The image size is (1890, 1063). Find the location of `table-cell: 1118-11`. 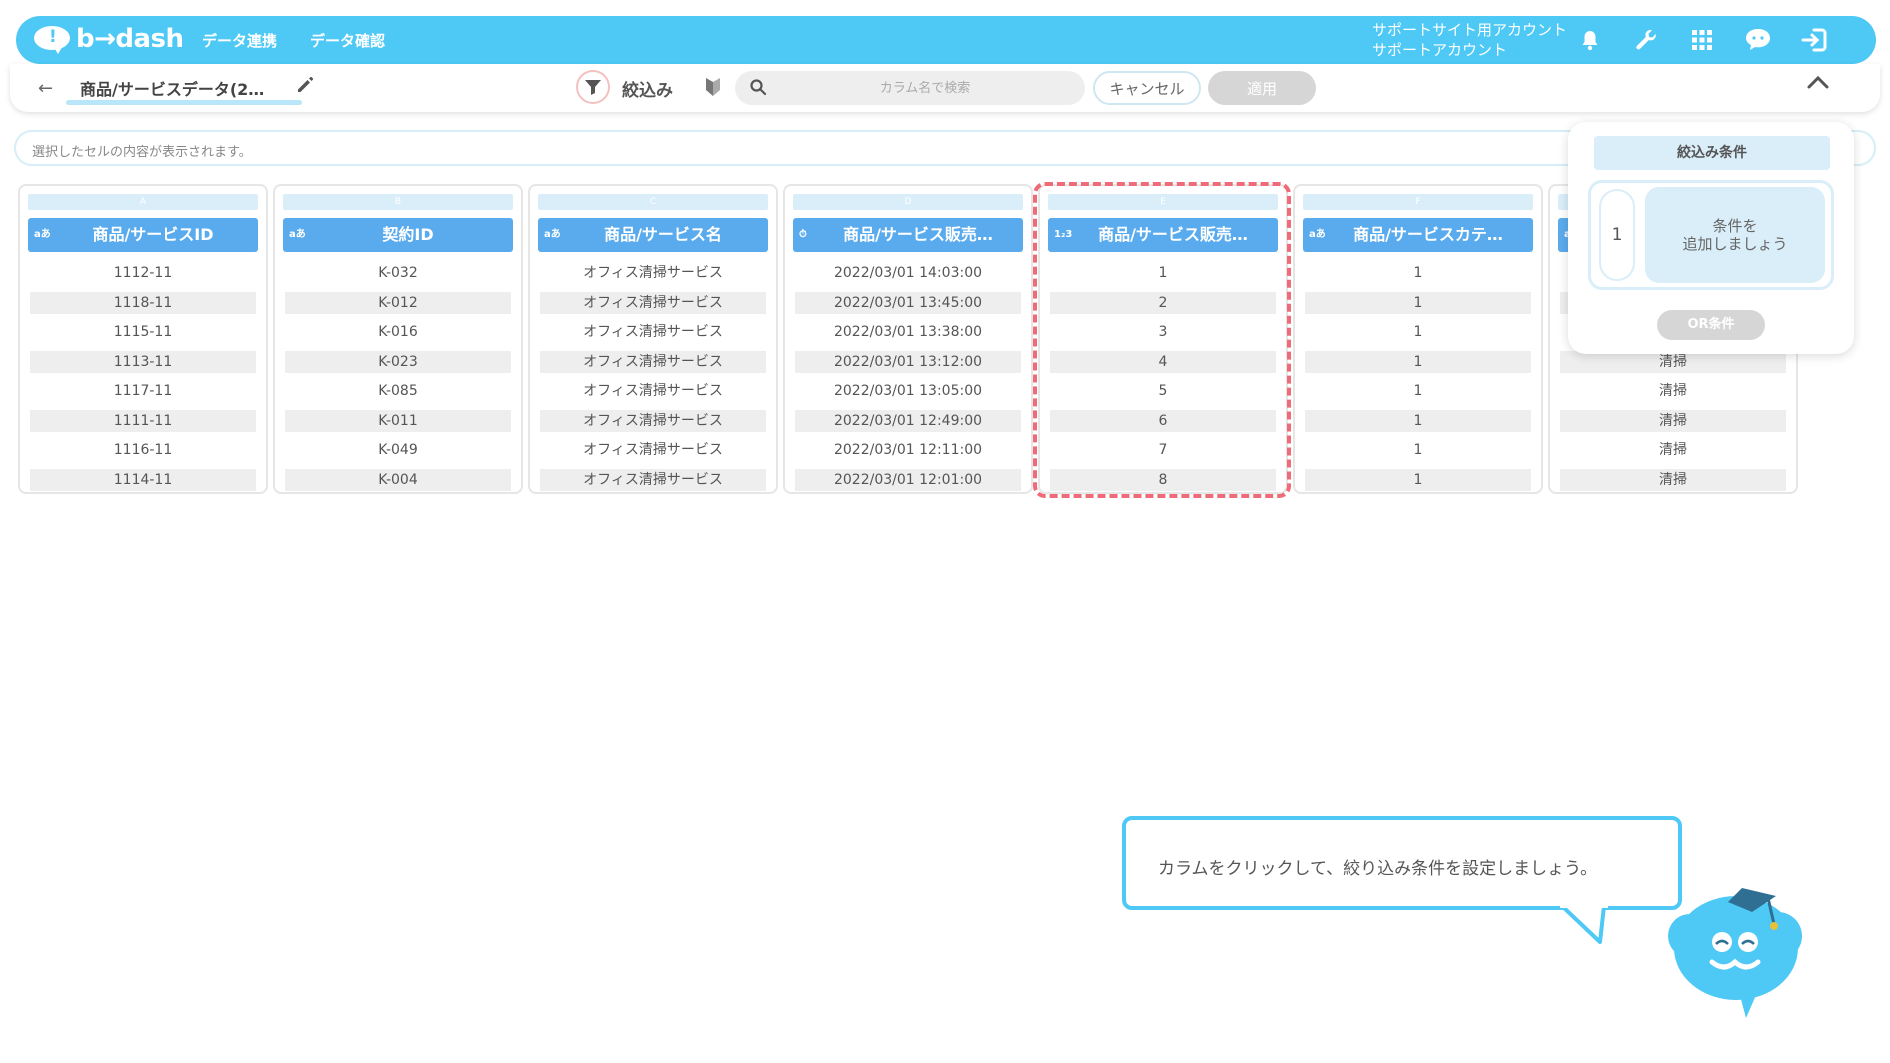

table-cell: 1118-11 is located at coordinates (143, 302).